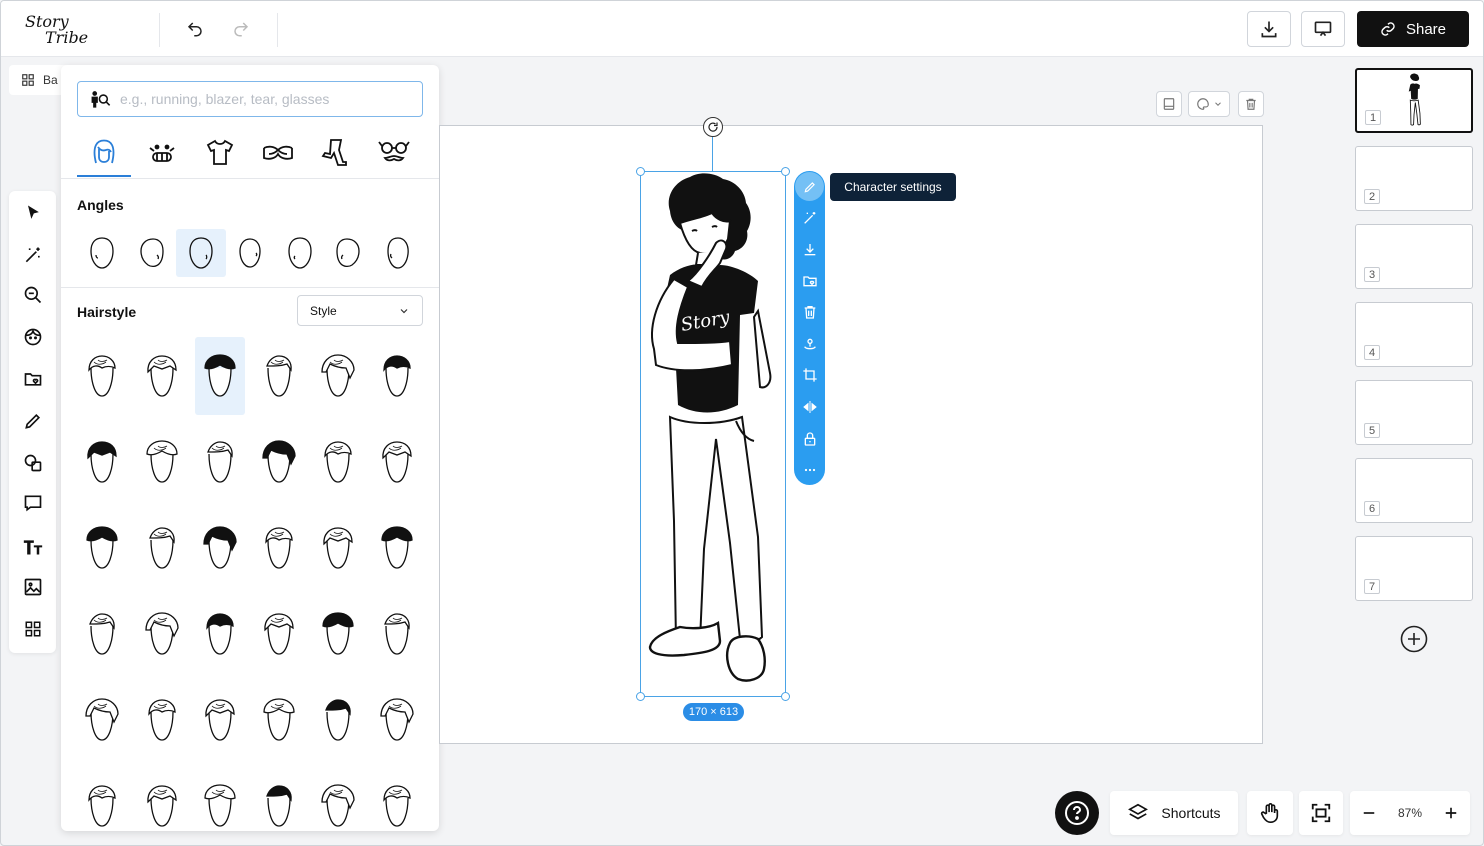  Describe the element at coordinates (1413, 29) in the screenshot. I see `share-button: Share` at that location.